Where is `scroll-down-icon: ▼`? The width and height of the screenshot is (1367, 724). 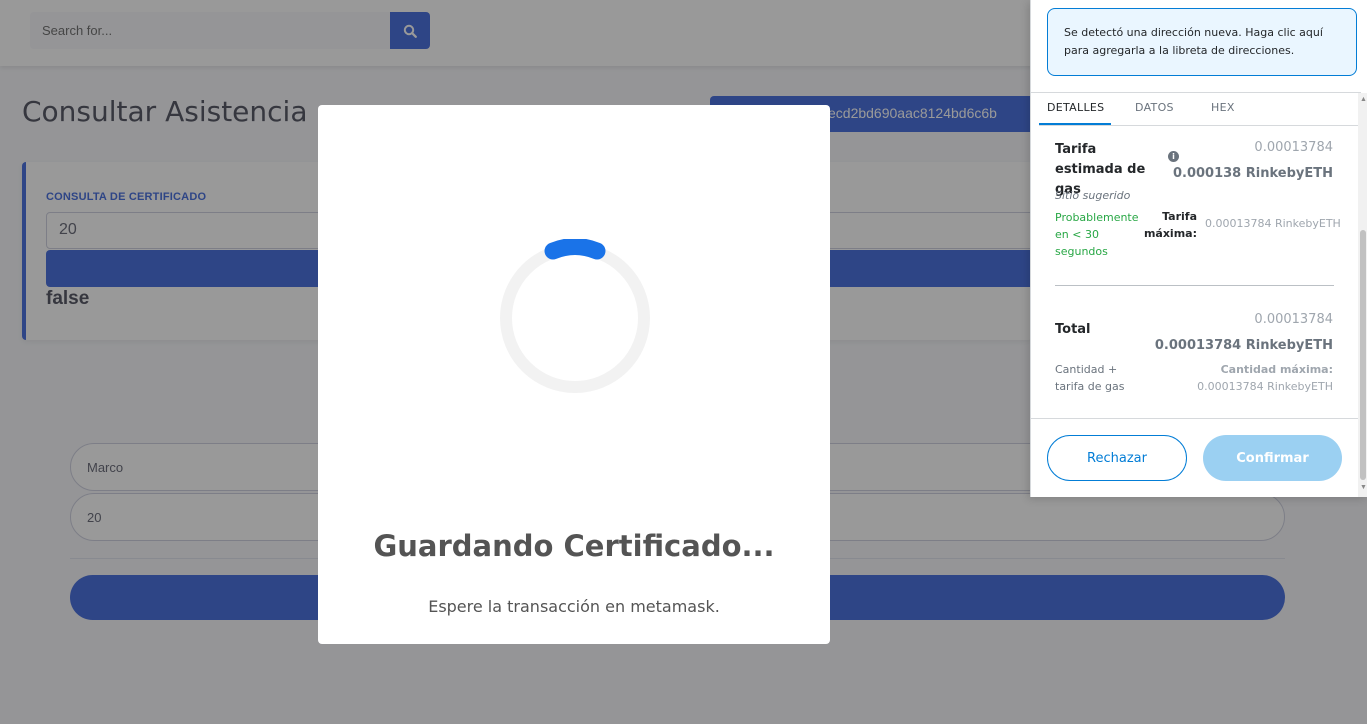
scroll-down-icon: ▼ is located at coordinates (1363, 487).